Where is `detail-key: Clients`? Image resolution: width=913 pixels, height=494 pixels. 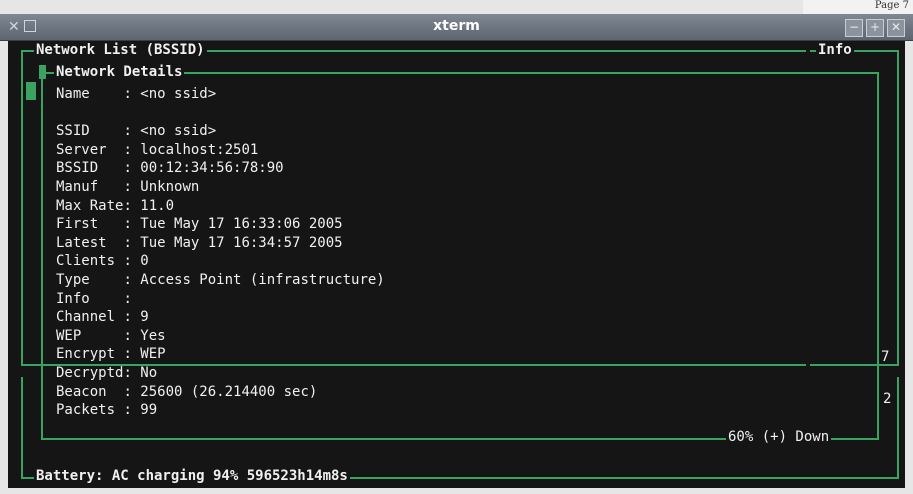 detail-key: Clients is located at coordinates (90, 261).